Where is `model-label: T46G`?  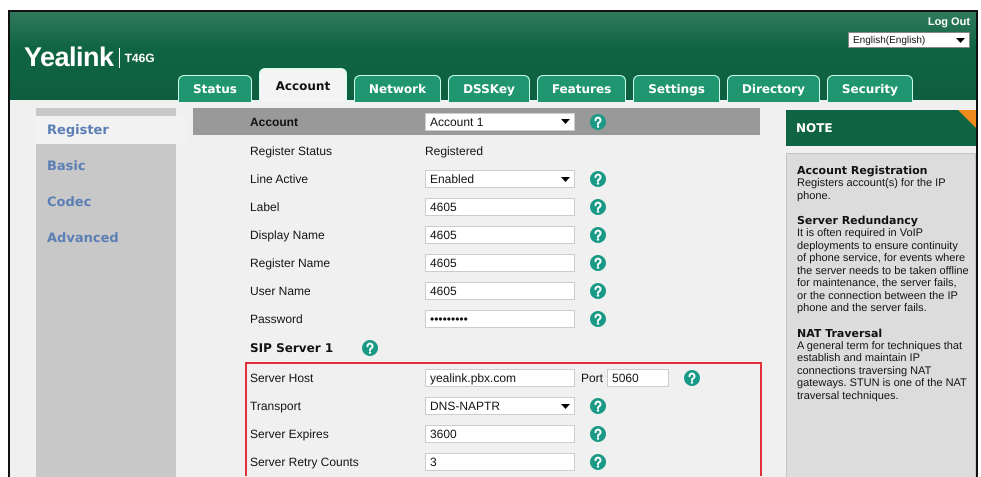 model-label: T46G is located at coordinates (139, 57).